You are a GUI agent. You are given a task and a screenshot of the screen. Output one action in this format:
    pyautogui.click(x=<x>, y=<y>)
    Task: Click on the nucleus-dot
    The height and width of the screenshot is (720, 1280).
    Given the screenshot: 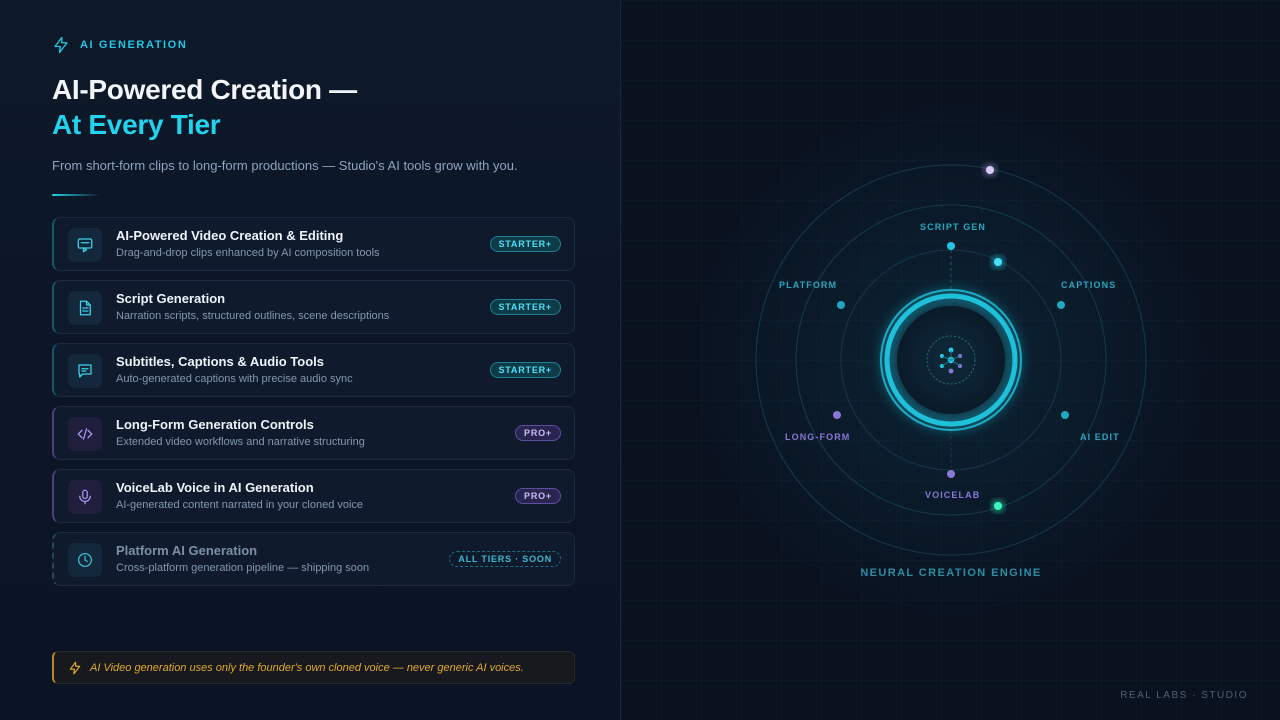 What is the action you would take?
    pyautogui.click(x=951, y=371)
    